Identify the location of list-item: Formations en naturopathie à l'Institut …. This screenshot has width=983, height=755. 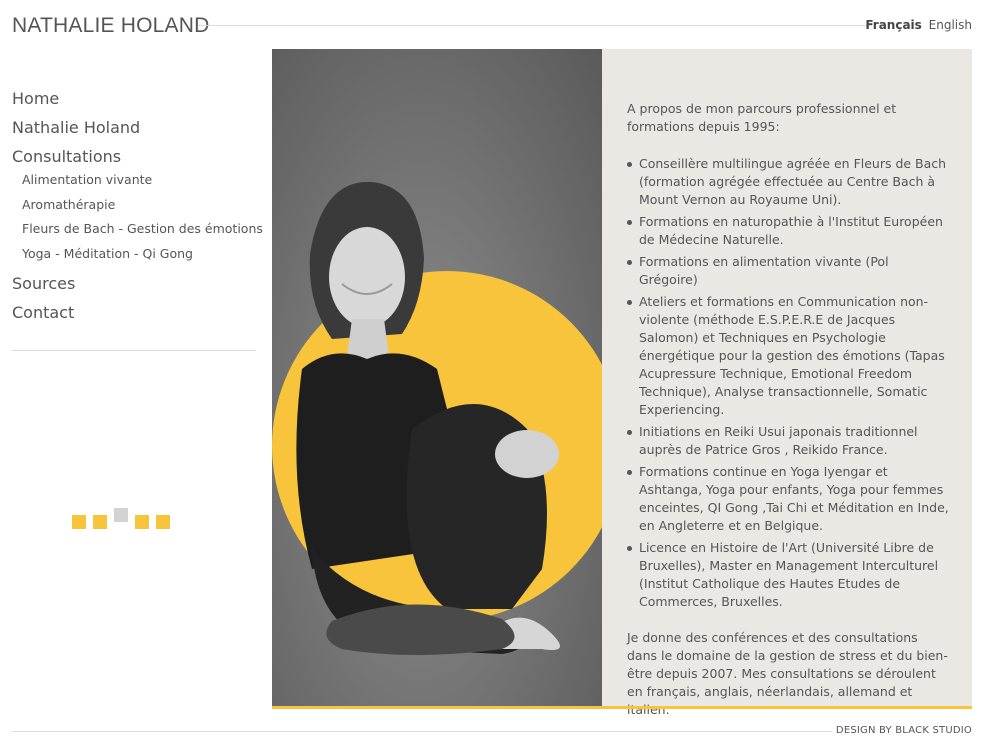
(788, 231).